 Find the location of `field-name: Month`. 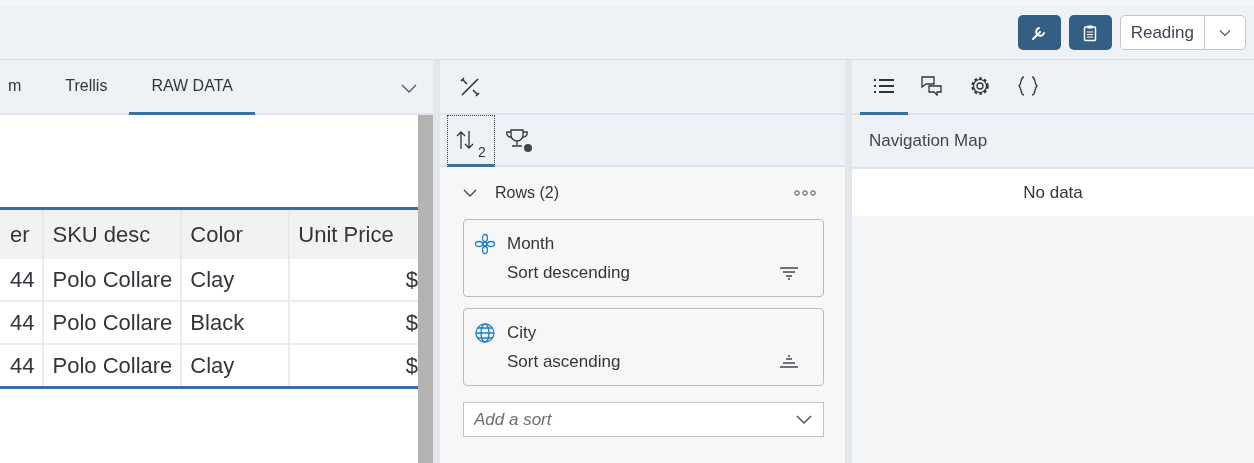

field-name: Month is located at coordinates (531, 244).